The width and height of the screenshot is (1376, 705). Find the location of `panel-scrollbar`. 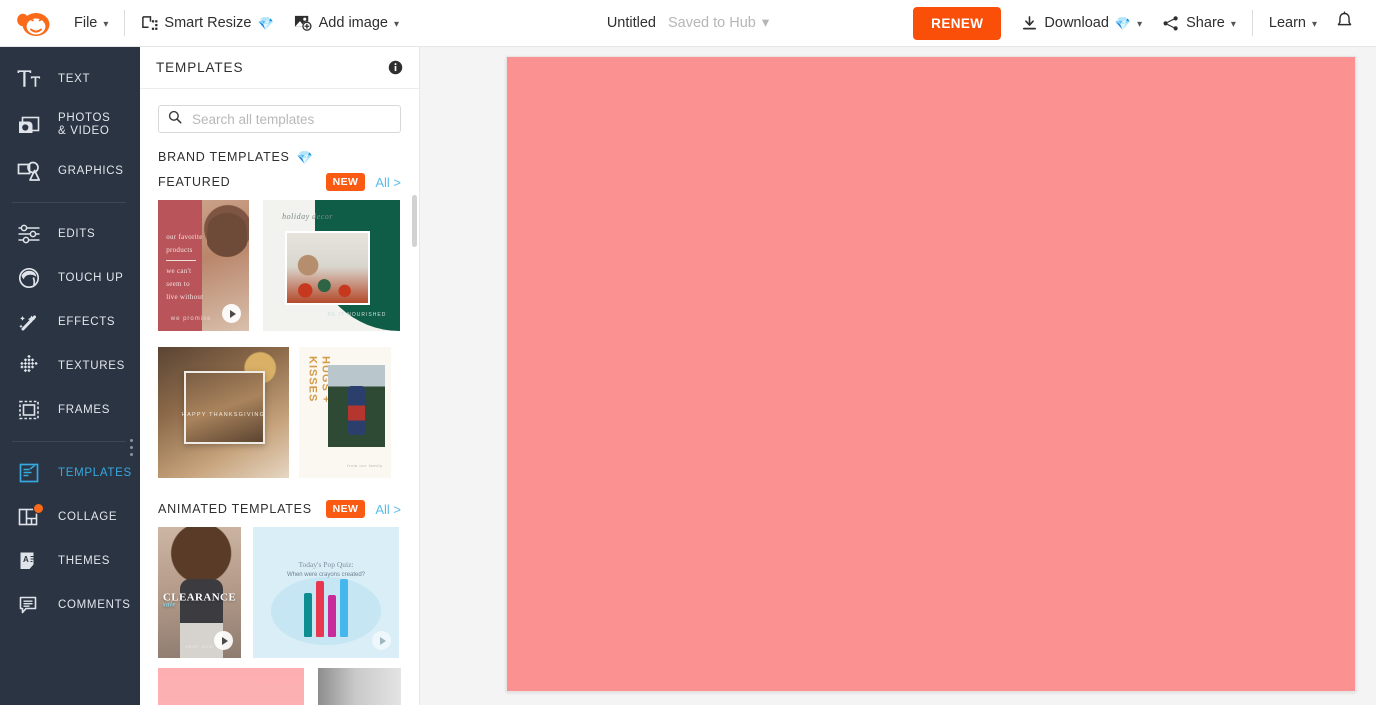

panel-scrollbar is located at coordinates (414, 221).